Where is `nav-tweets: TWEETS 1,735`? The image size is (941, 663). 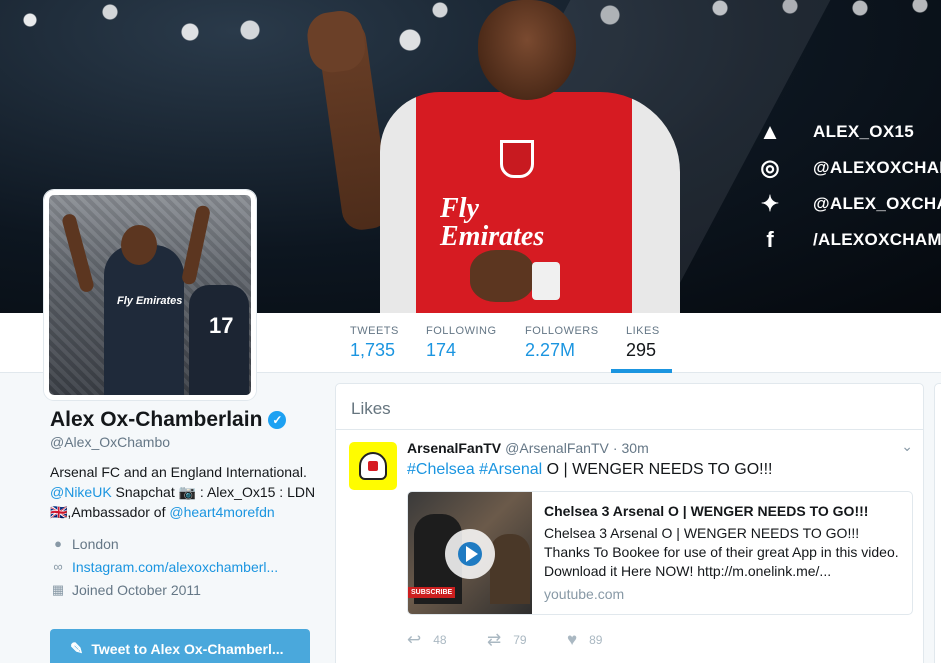
nav-tweets: TWEETS 1,735 is located at coordinates (374, 343).